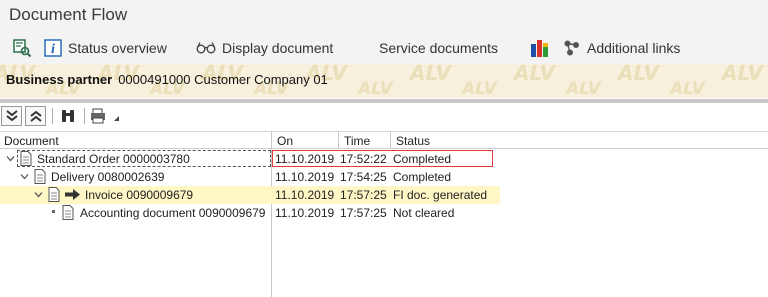 The image size is (768, 297). Describe the element at coordinates (571, 48) in the screenshot. I see `links-icon` at that location.